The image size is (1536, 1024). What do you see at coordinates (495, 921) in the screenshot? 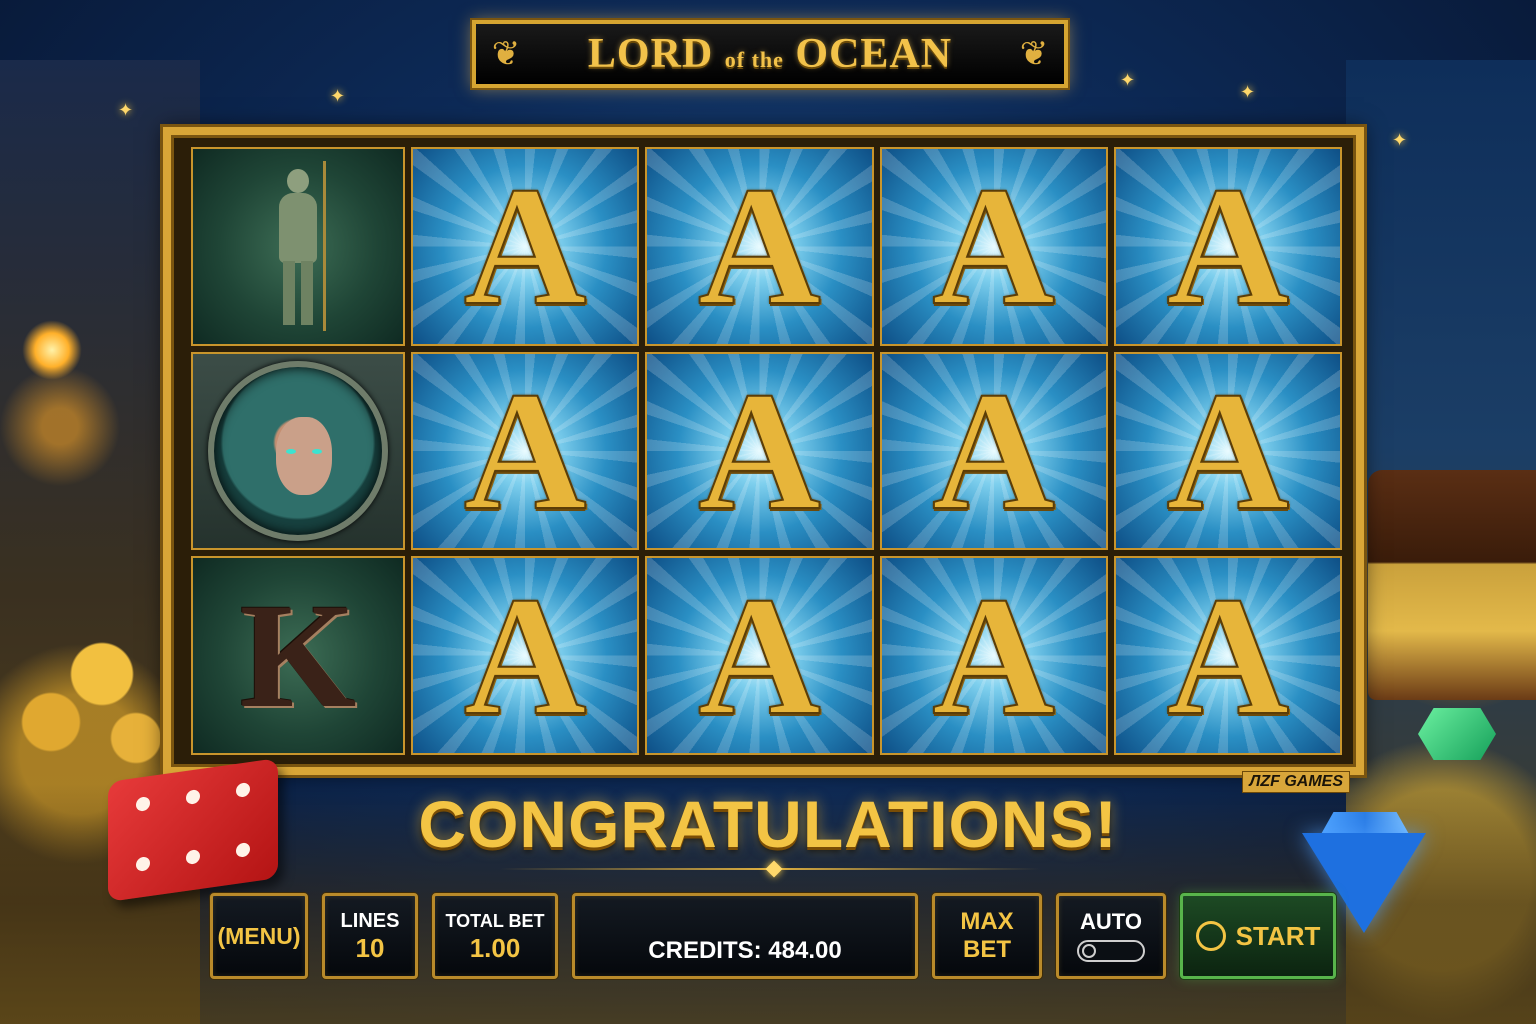
I see `total-bet-label: TOTAL BET` at bounding box center [495, 921].